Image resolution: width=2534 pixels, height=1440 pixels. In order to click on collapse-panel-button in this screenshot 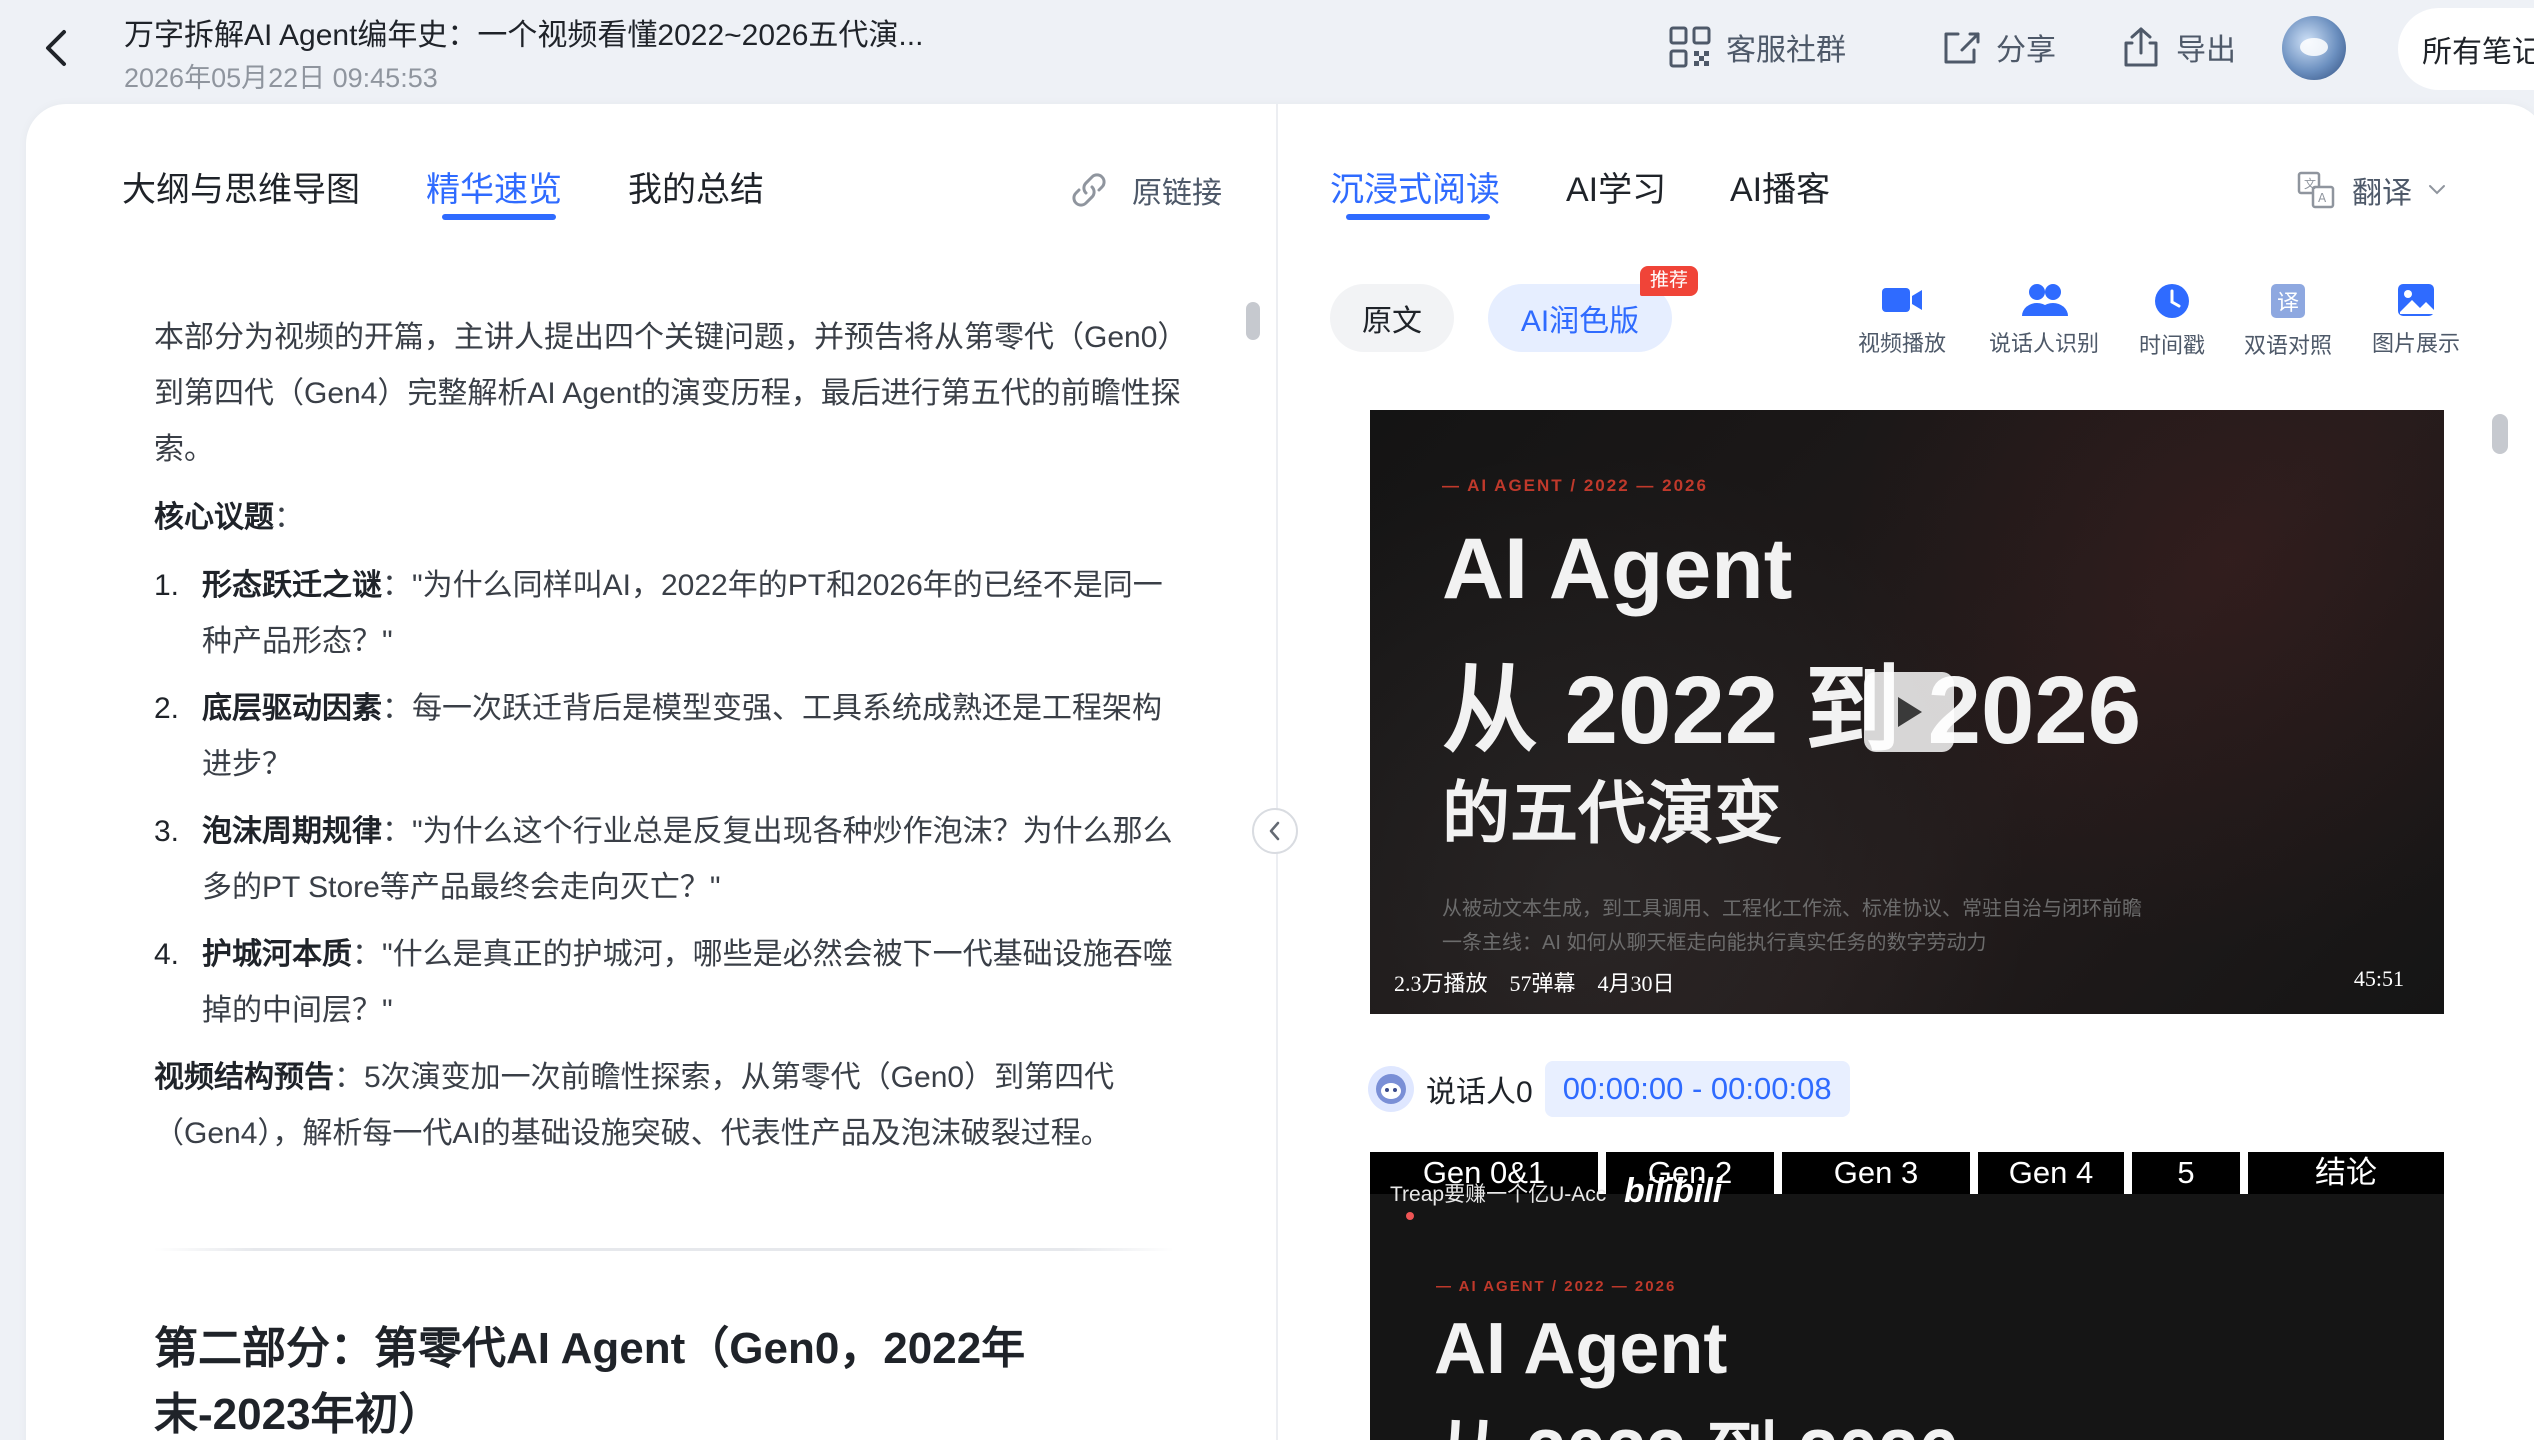, I will do `click(1275, 831)`.